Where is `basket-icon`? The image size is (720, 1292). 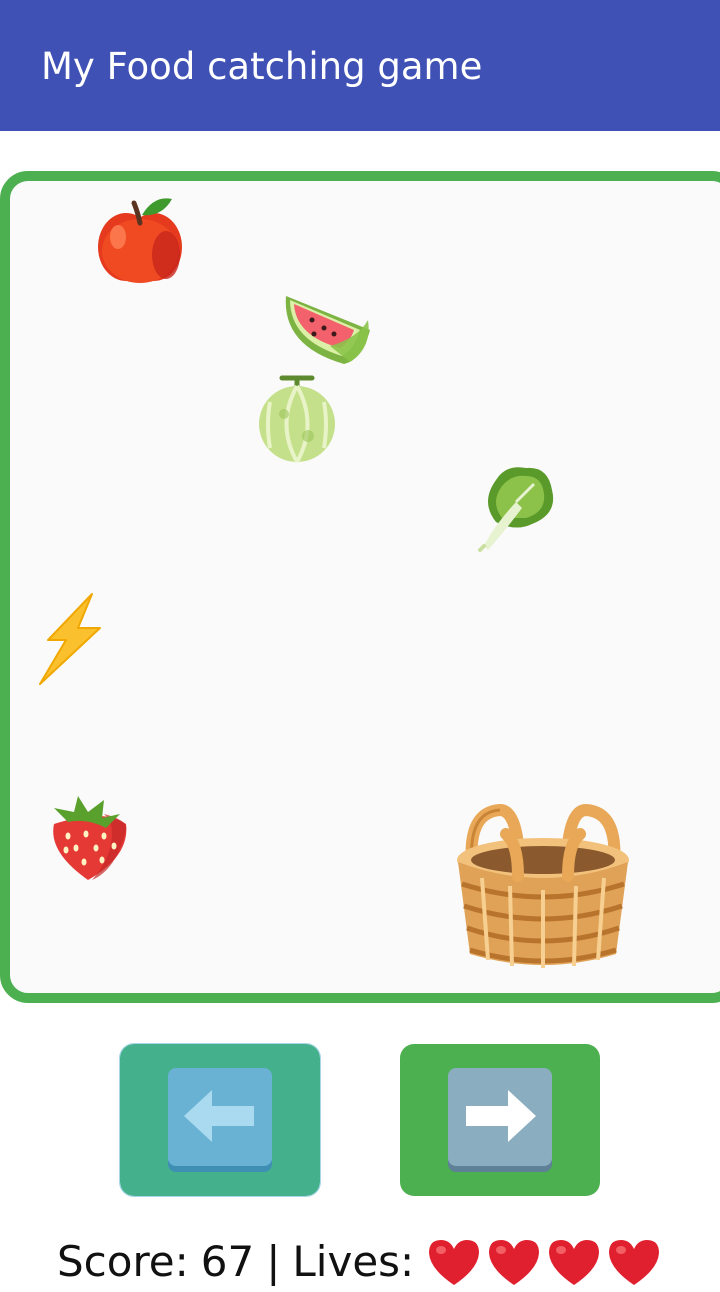 basket-icon is located at coordinates (543, 886).